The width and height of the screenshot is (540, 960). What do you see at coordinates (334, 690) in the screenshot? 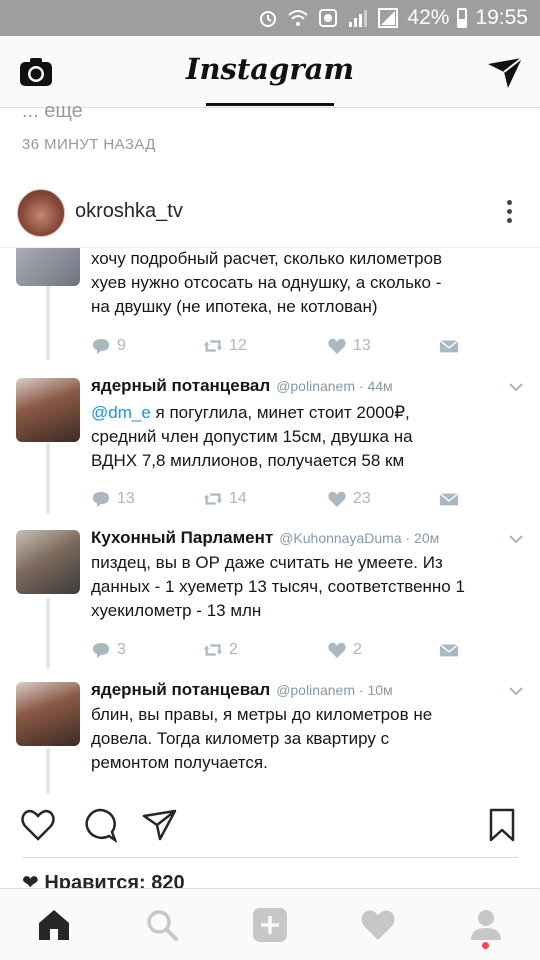
I see `tweet-handle: @polinanem · 10м` at bounding box center [334, 690].